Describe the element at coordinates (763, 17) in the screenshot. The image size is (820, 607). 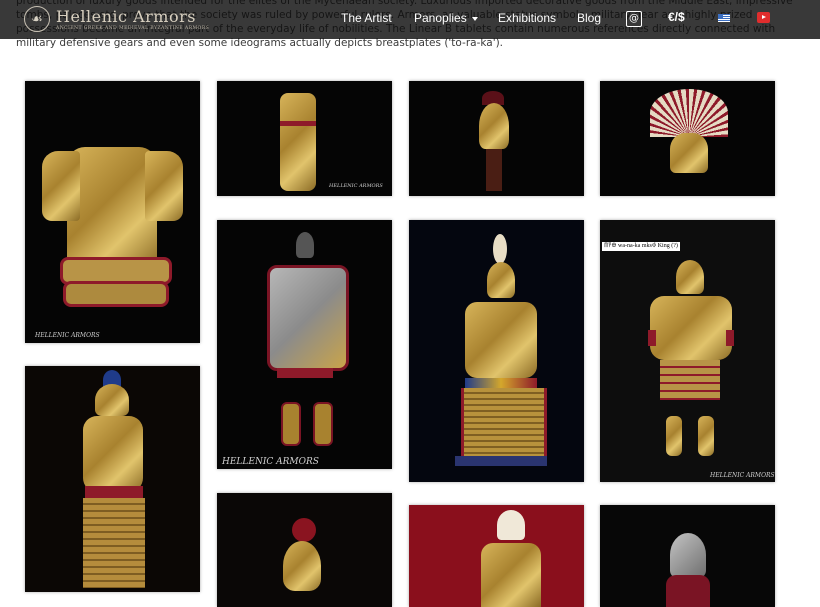
I see `youtube-icon` at that location.